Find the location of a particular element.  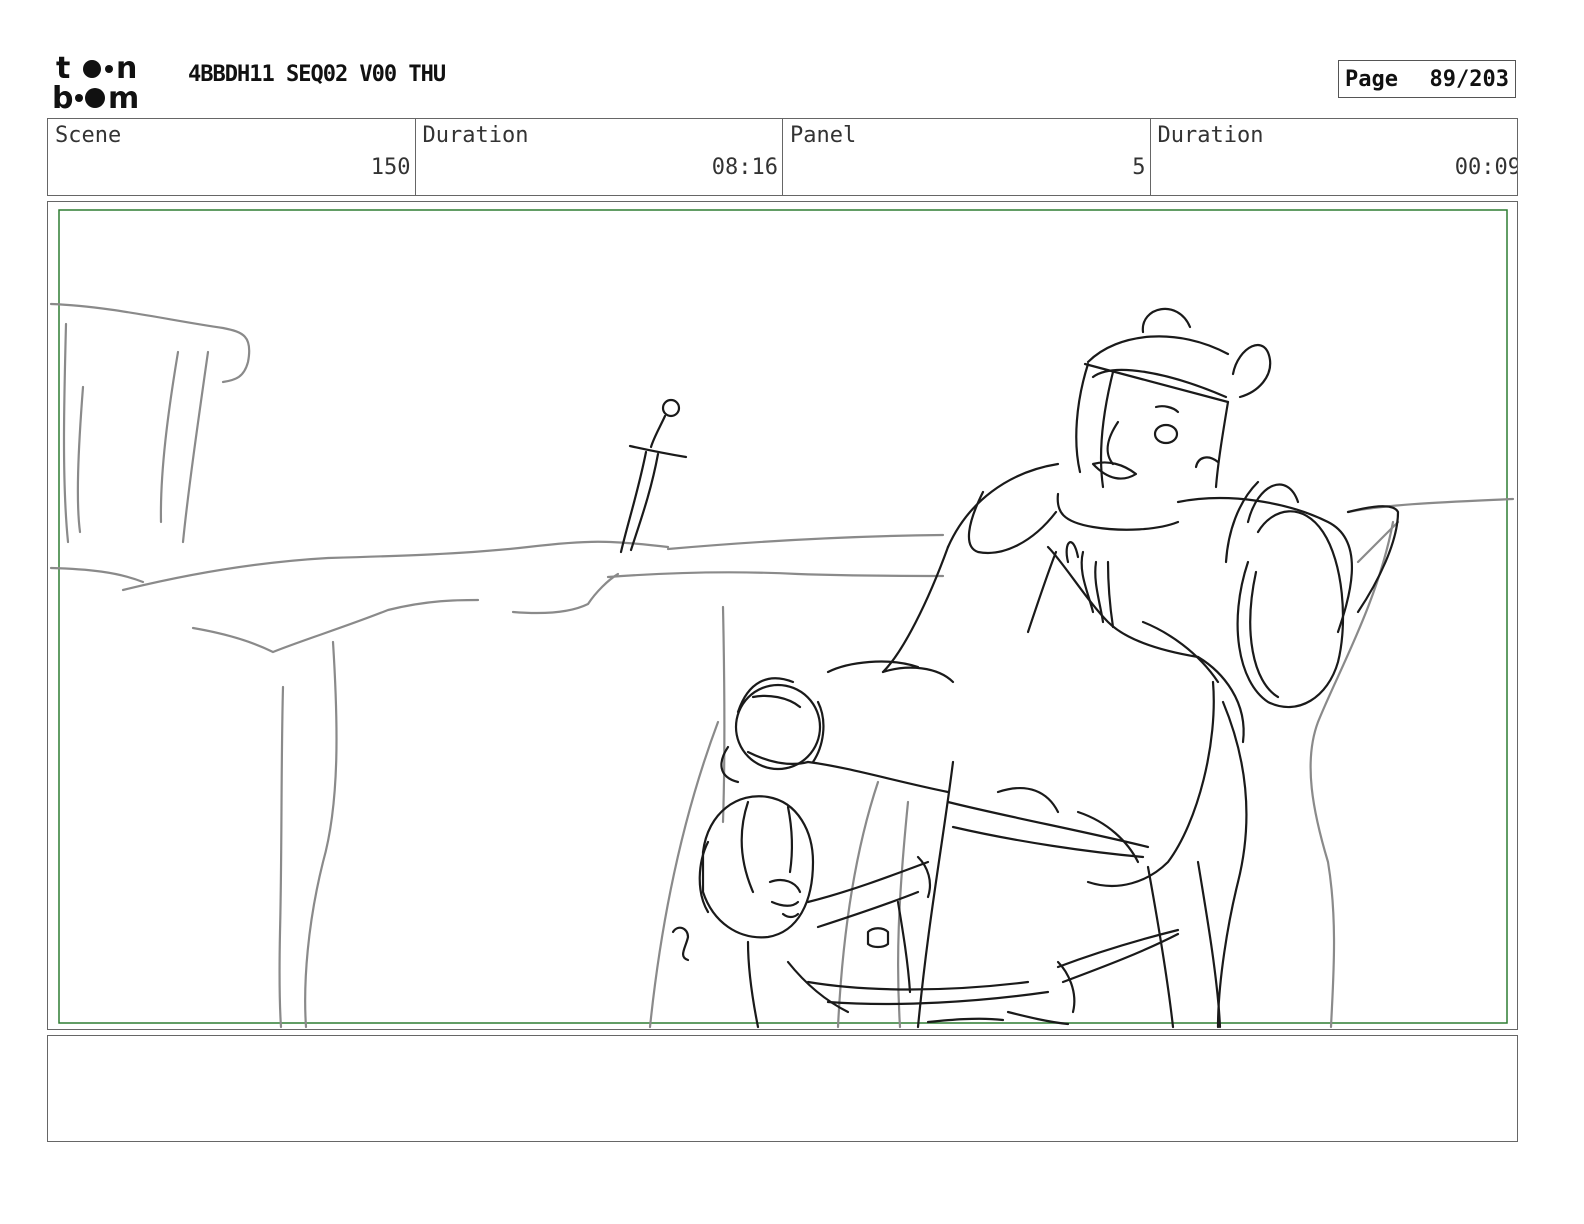

panel-duration-value: 00:09 is located at coordinates (1485, 167).